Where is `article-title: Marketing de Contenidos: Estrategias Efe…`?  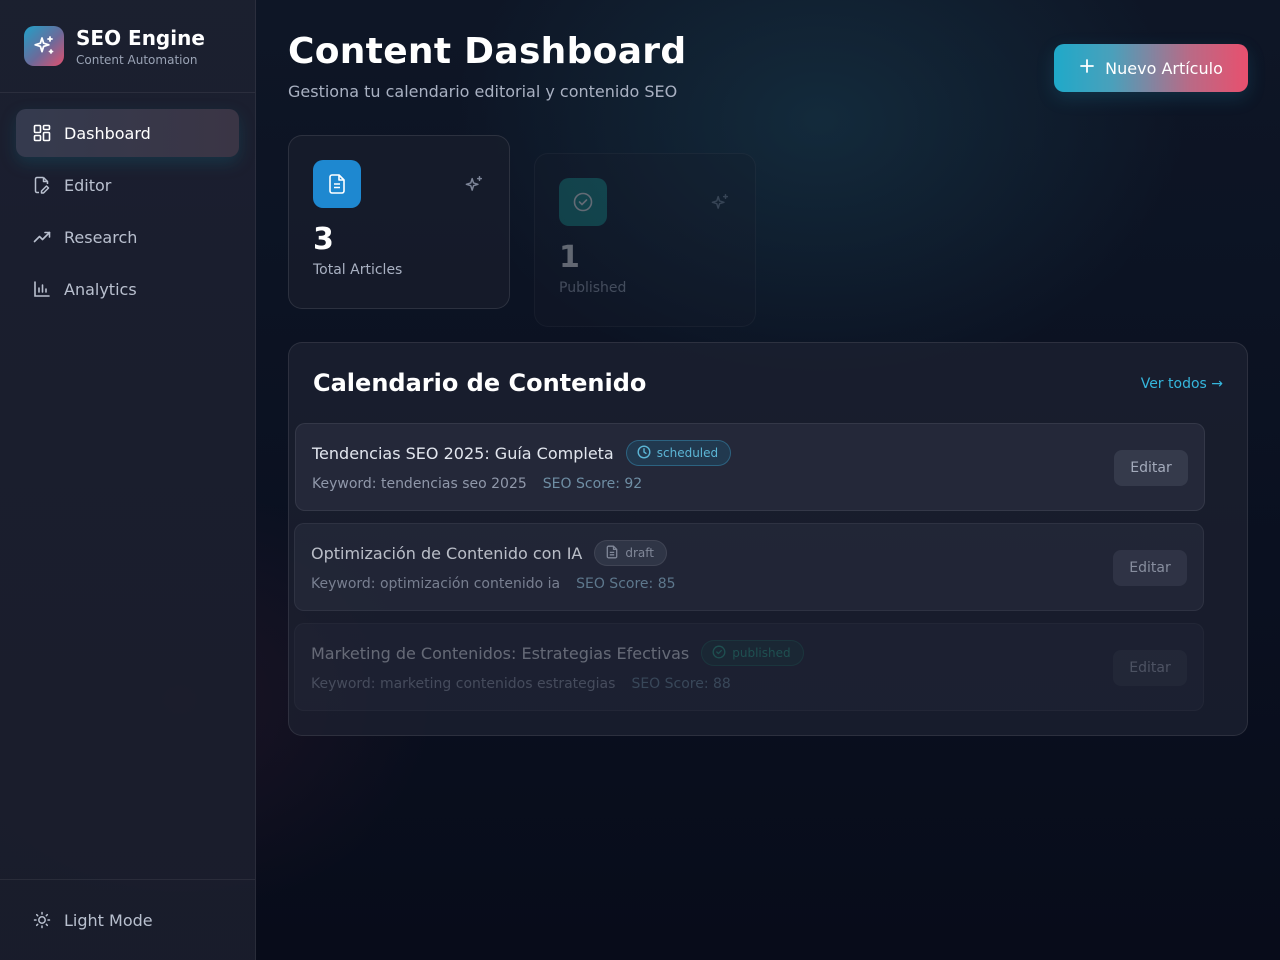 article-title: Marketing de Contenidos: Estrategias Efe… is located at coordinates (500, 653).